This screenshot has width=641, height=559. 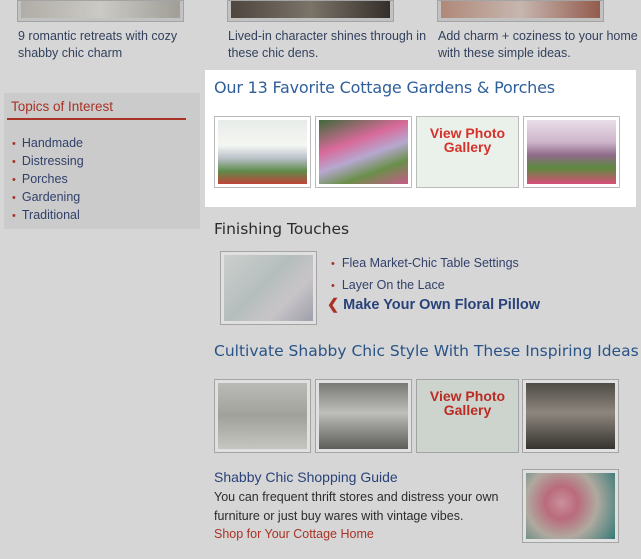 I want to click on link-flea-market-table: Flea Market-Chic Table Settings, so click(x=425, y=264).